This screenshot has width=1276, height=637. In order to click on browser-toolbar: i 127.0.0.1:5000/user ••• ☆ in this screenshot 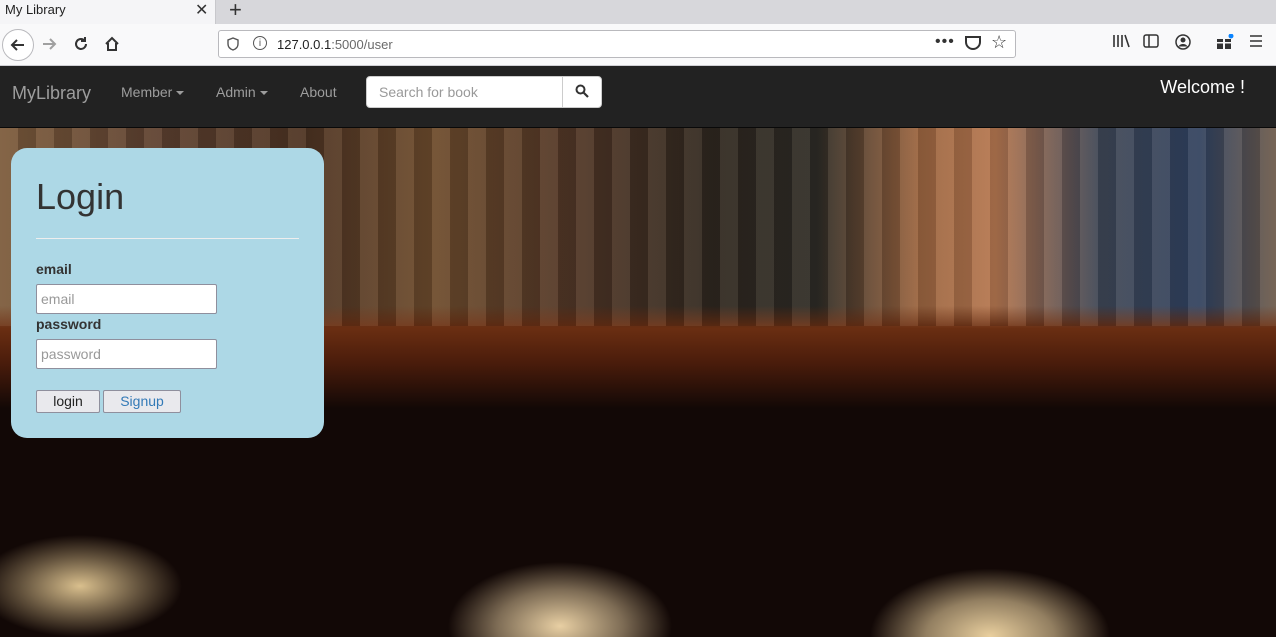, I will do `click(638, 45)`.